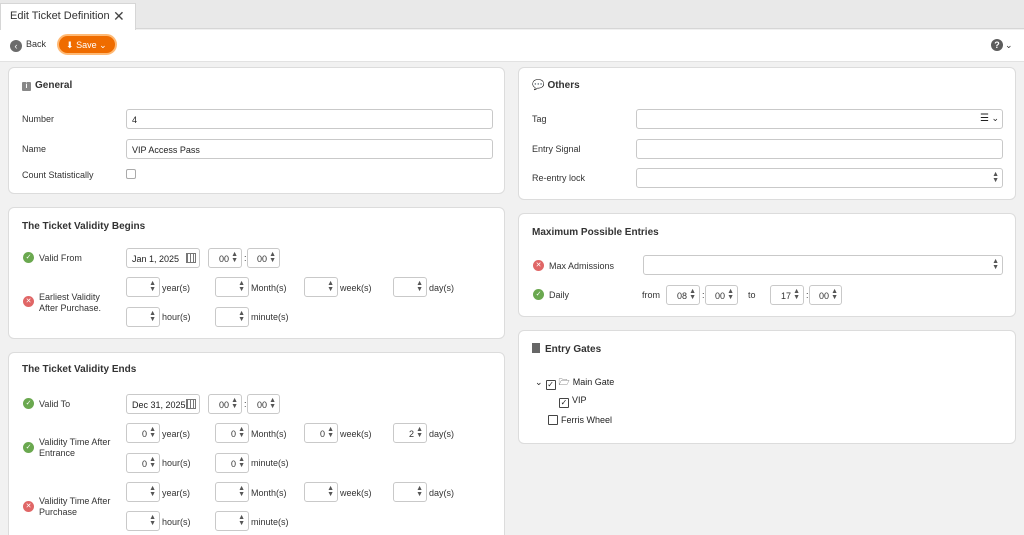  What do you see at coordinates (163, 404) in the screenshot?
I see `valid-to-date-input: Dec 31, 2025` at bounding box center [163, 404].